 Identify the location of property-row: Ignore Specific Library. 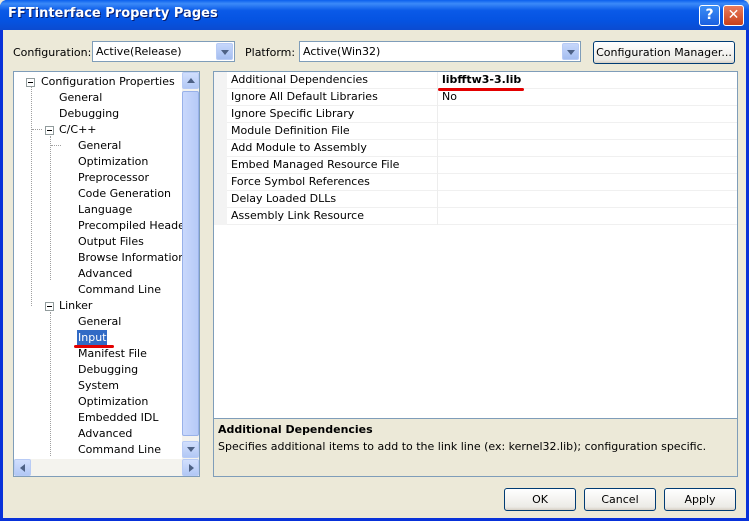
(475, 114).